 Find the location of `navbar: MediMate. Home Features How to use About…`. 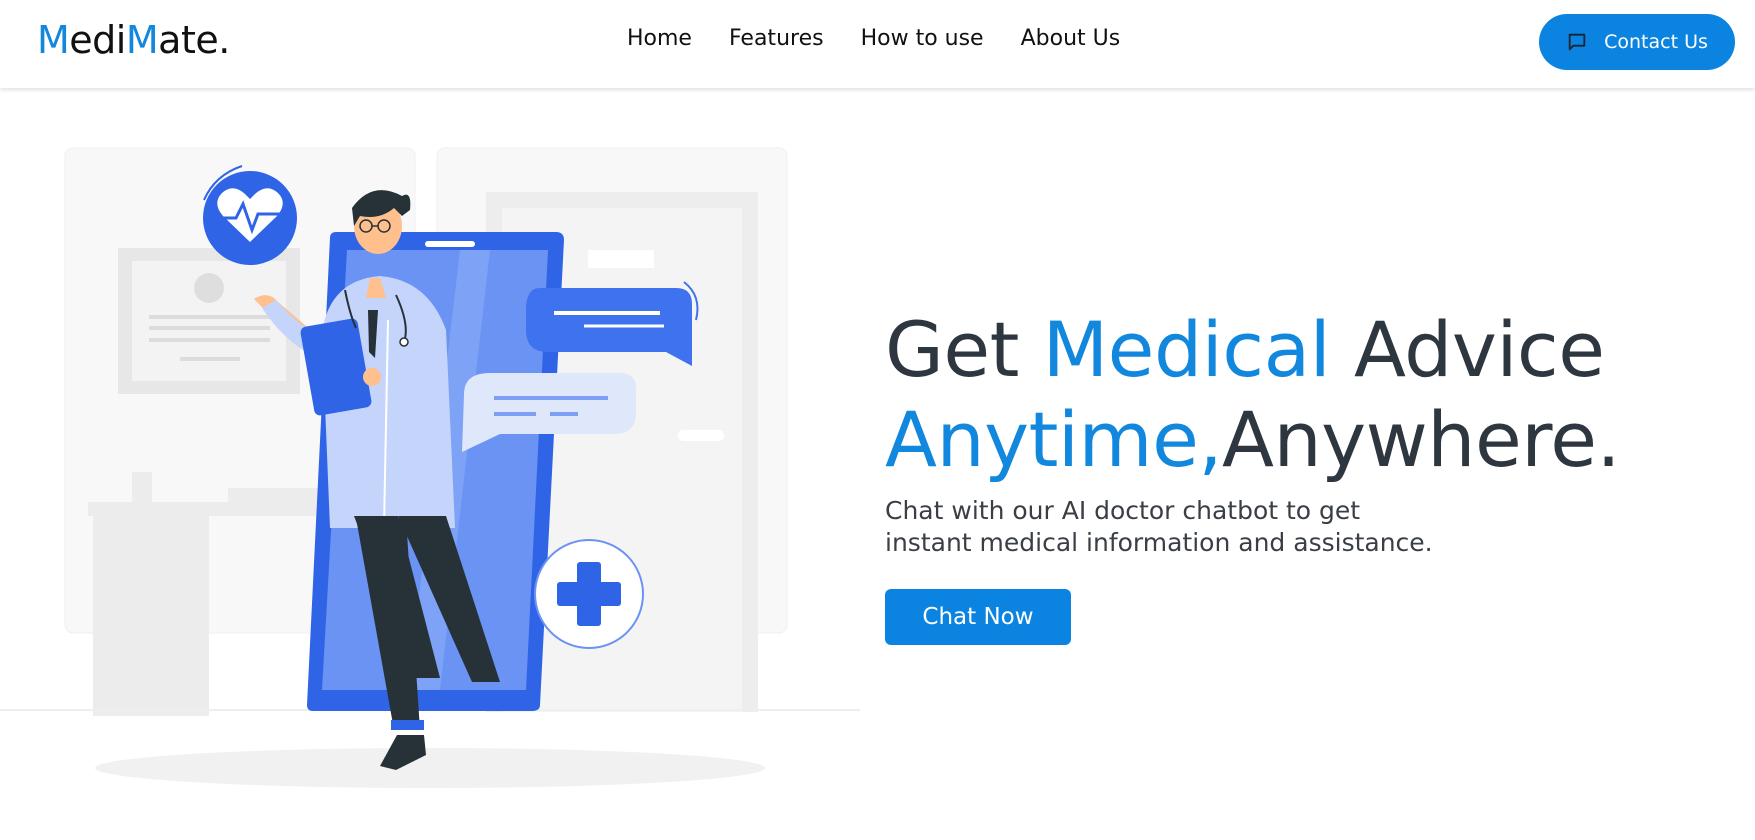

navbar: MediMate. Home Features How to use About… is located at coordinates (877, 44).